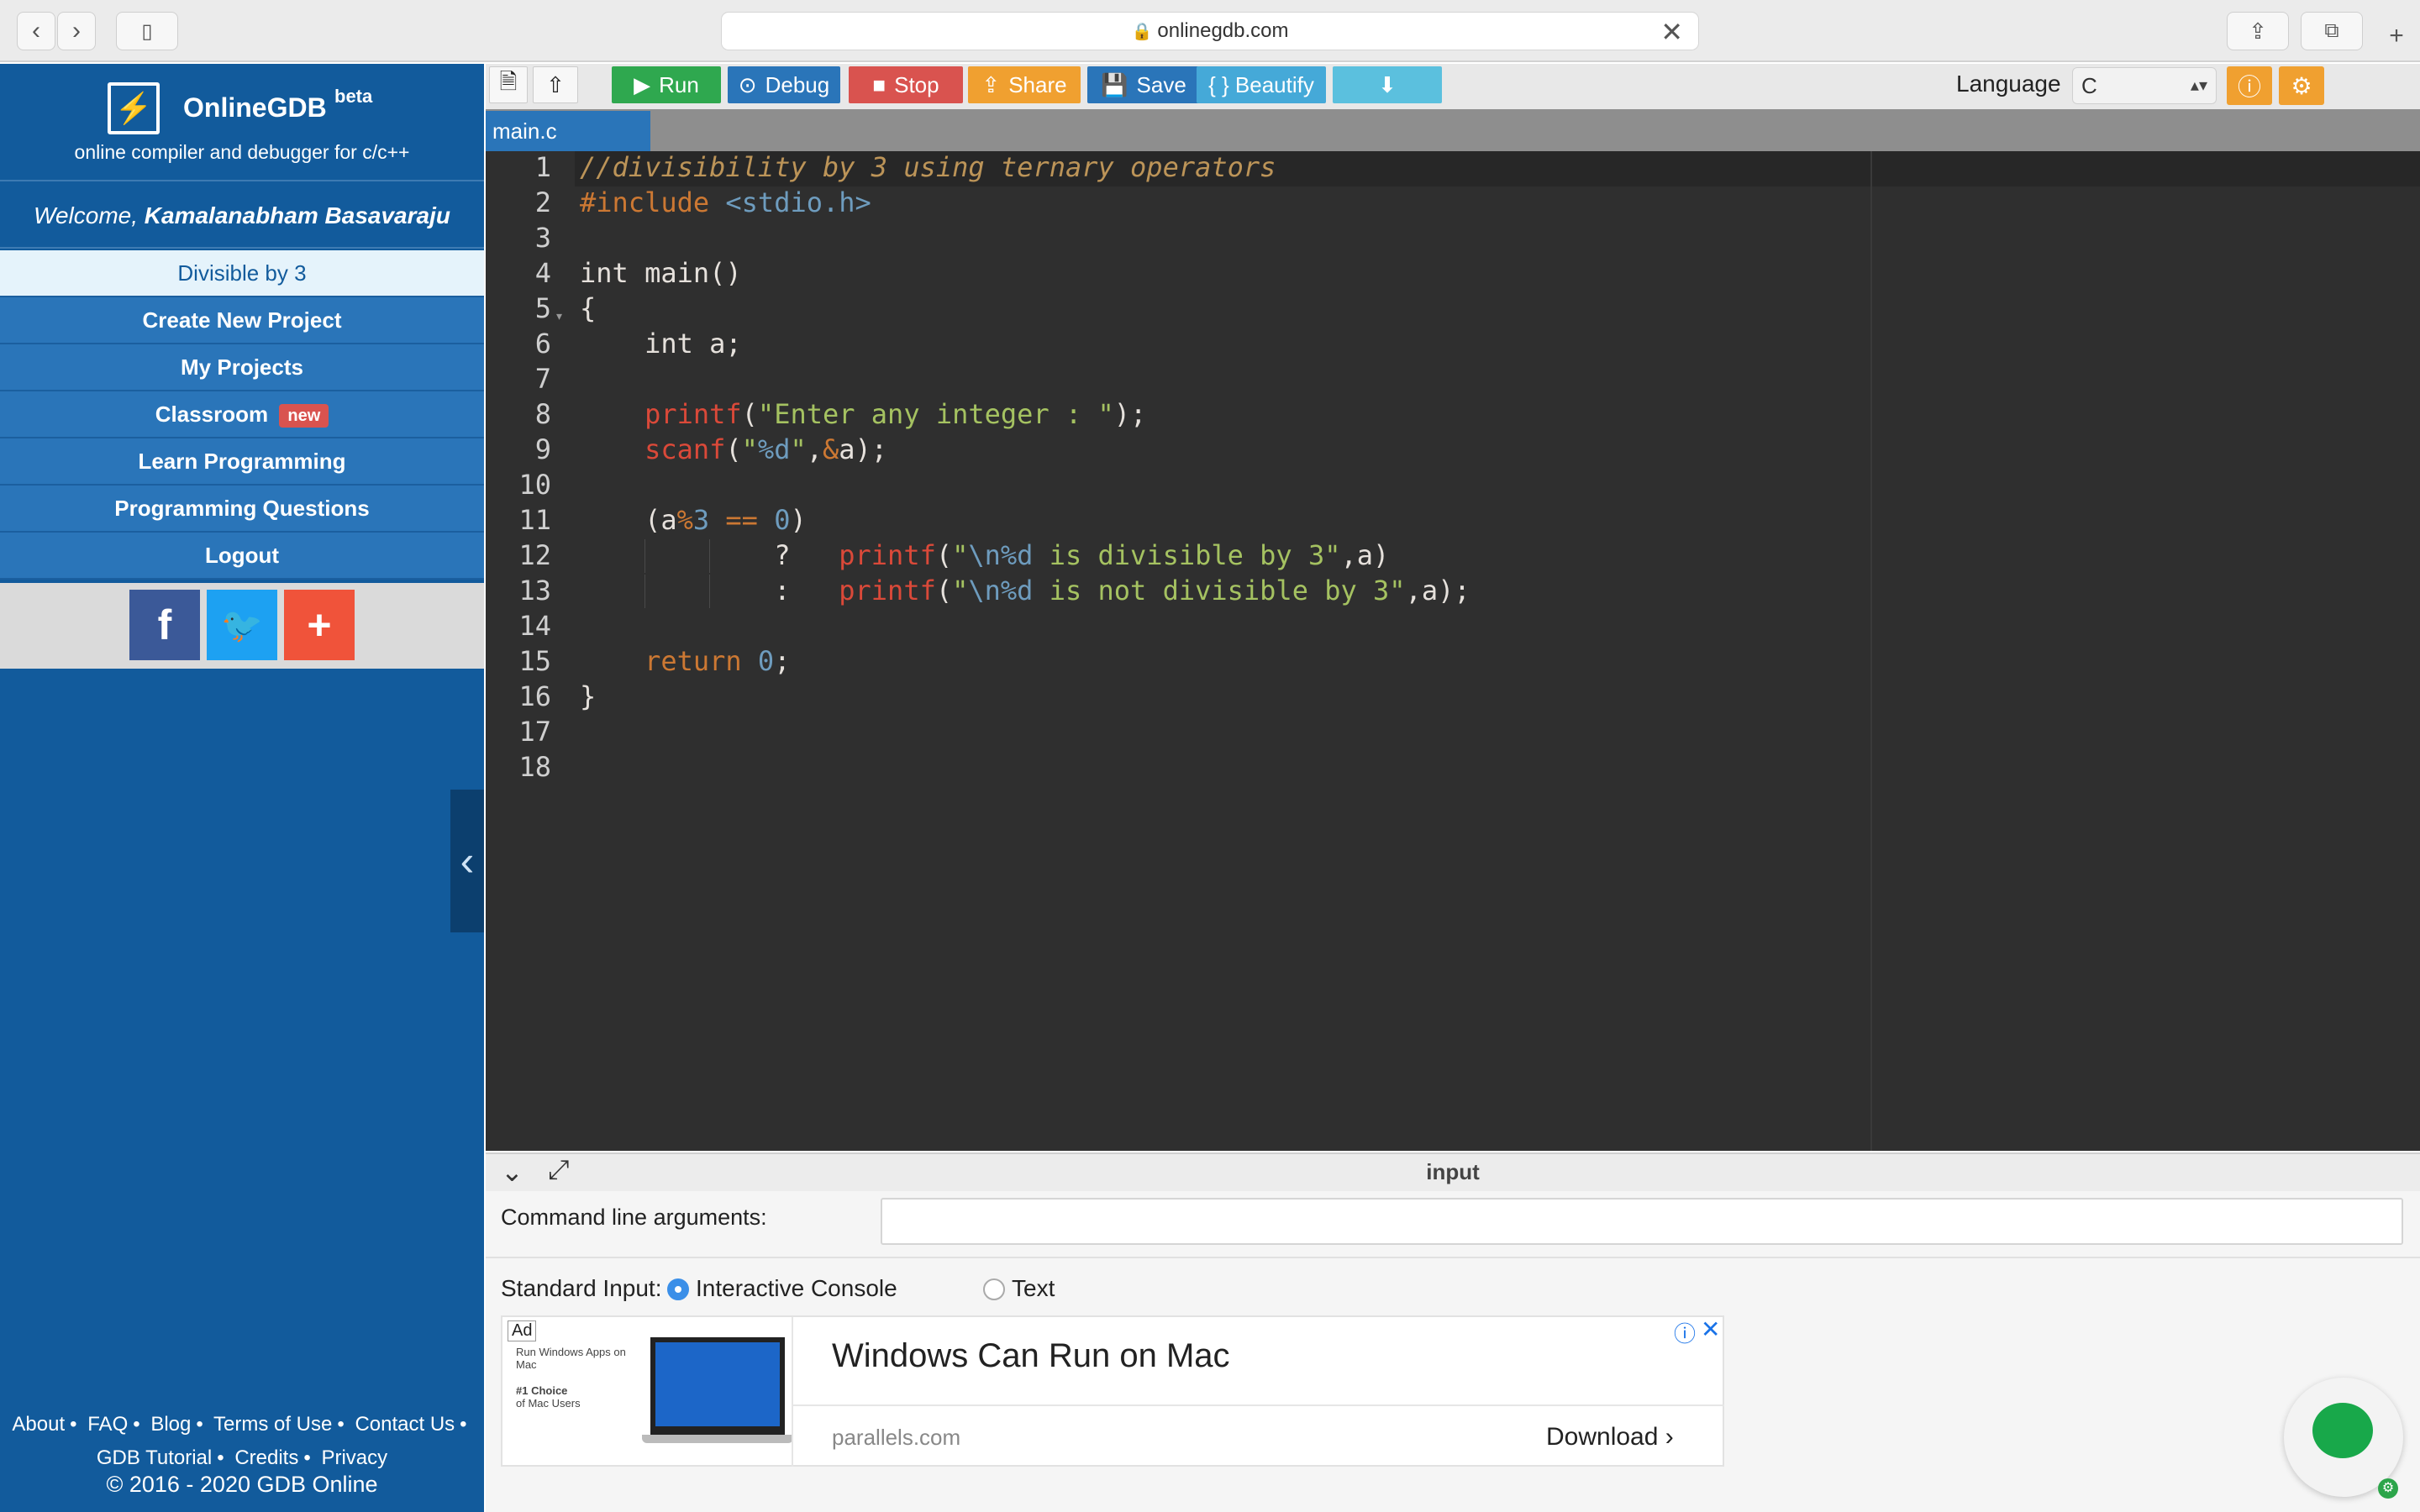  I want to click on fold-arrow-icon: ▾, so click(559, 316).